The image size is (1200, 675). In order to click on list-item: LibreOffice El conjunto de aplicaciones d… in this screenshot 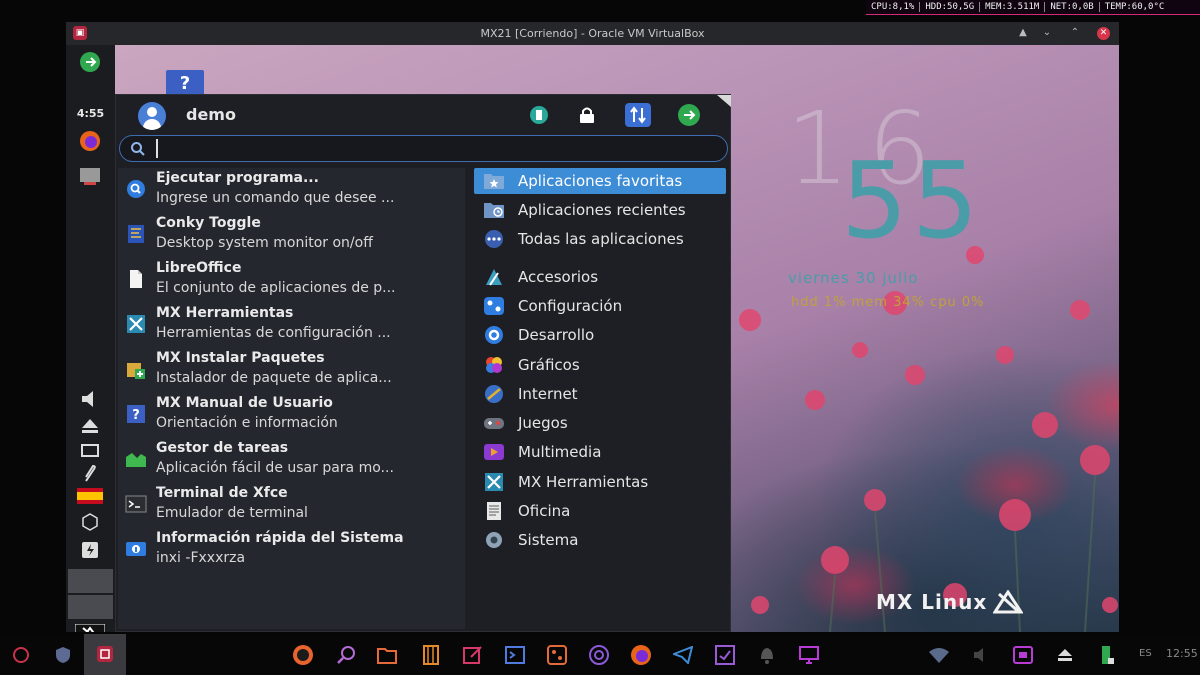, I will do `click(291, 280)`.